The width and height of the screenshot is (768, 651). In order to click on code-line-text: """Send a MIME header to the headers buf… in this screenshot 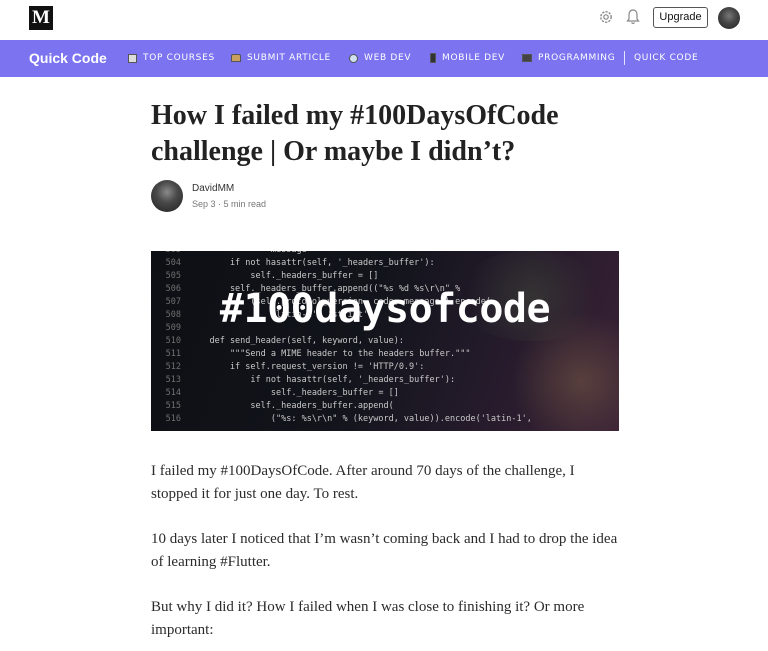, I will do `click(330, 354)`.